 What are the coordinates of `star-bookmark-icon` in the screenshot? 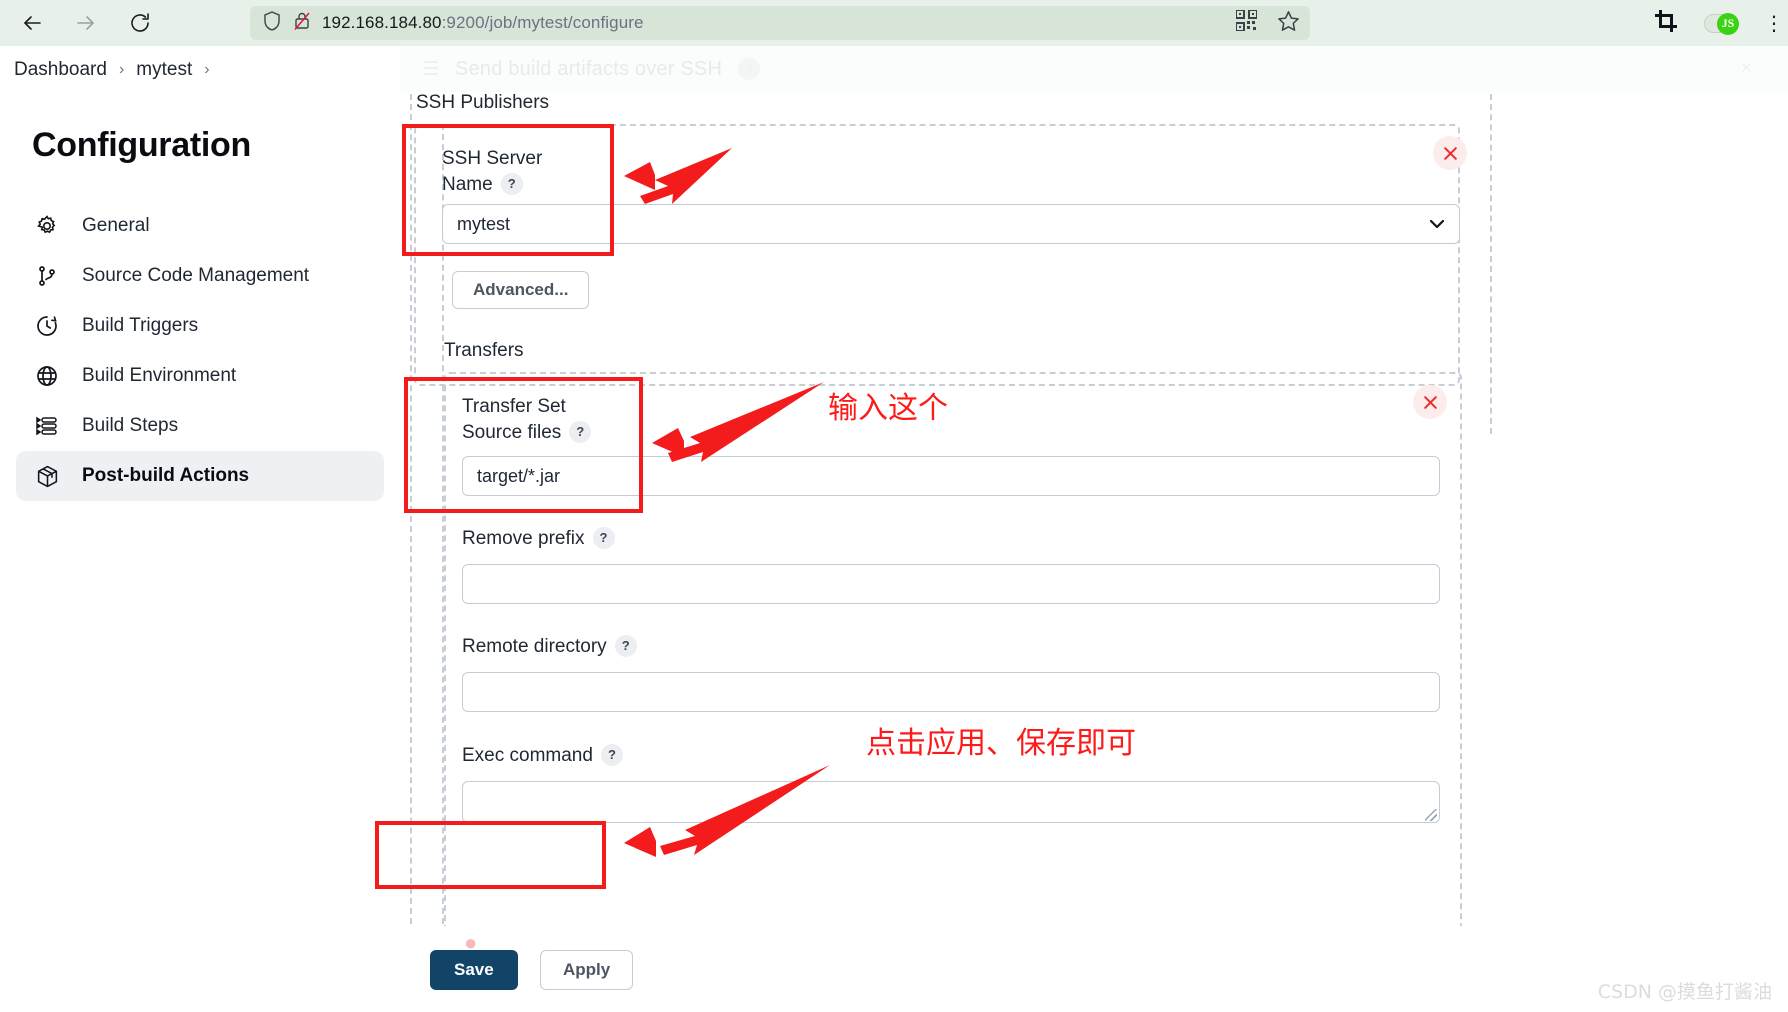 It's located at (1288, 23).